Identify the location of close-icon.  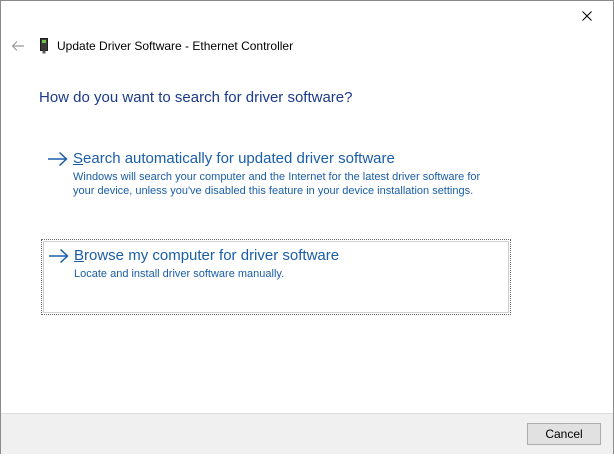
(587, 17).